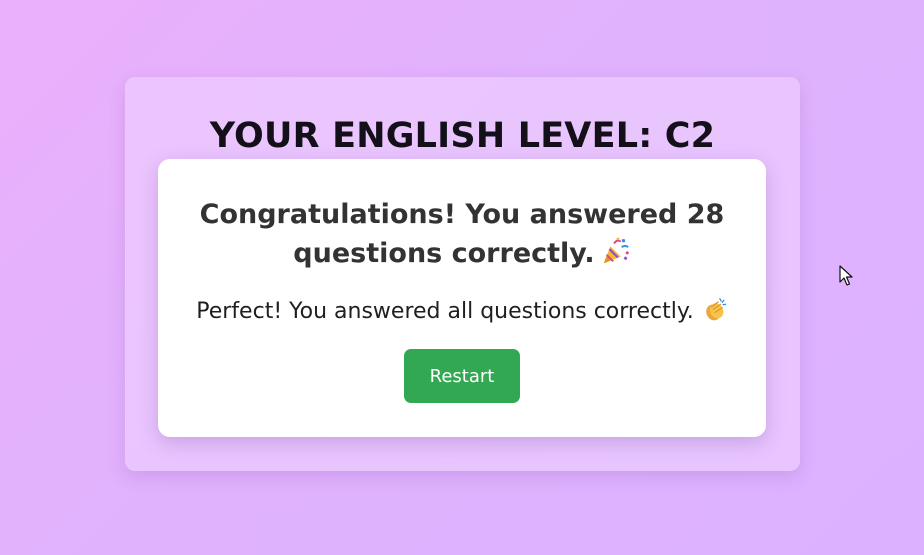 Image resolution: width=924 pixels, height=555 pixels. What do you see at coordinates (462, 136) in the screenshot?
I see `level-title: YOUR ENGLISH LEVEL: C2` at bounding box center [462, 136].